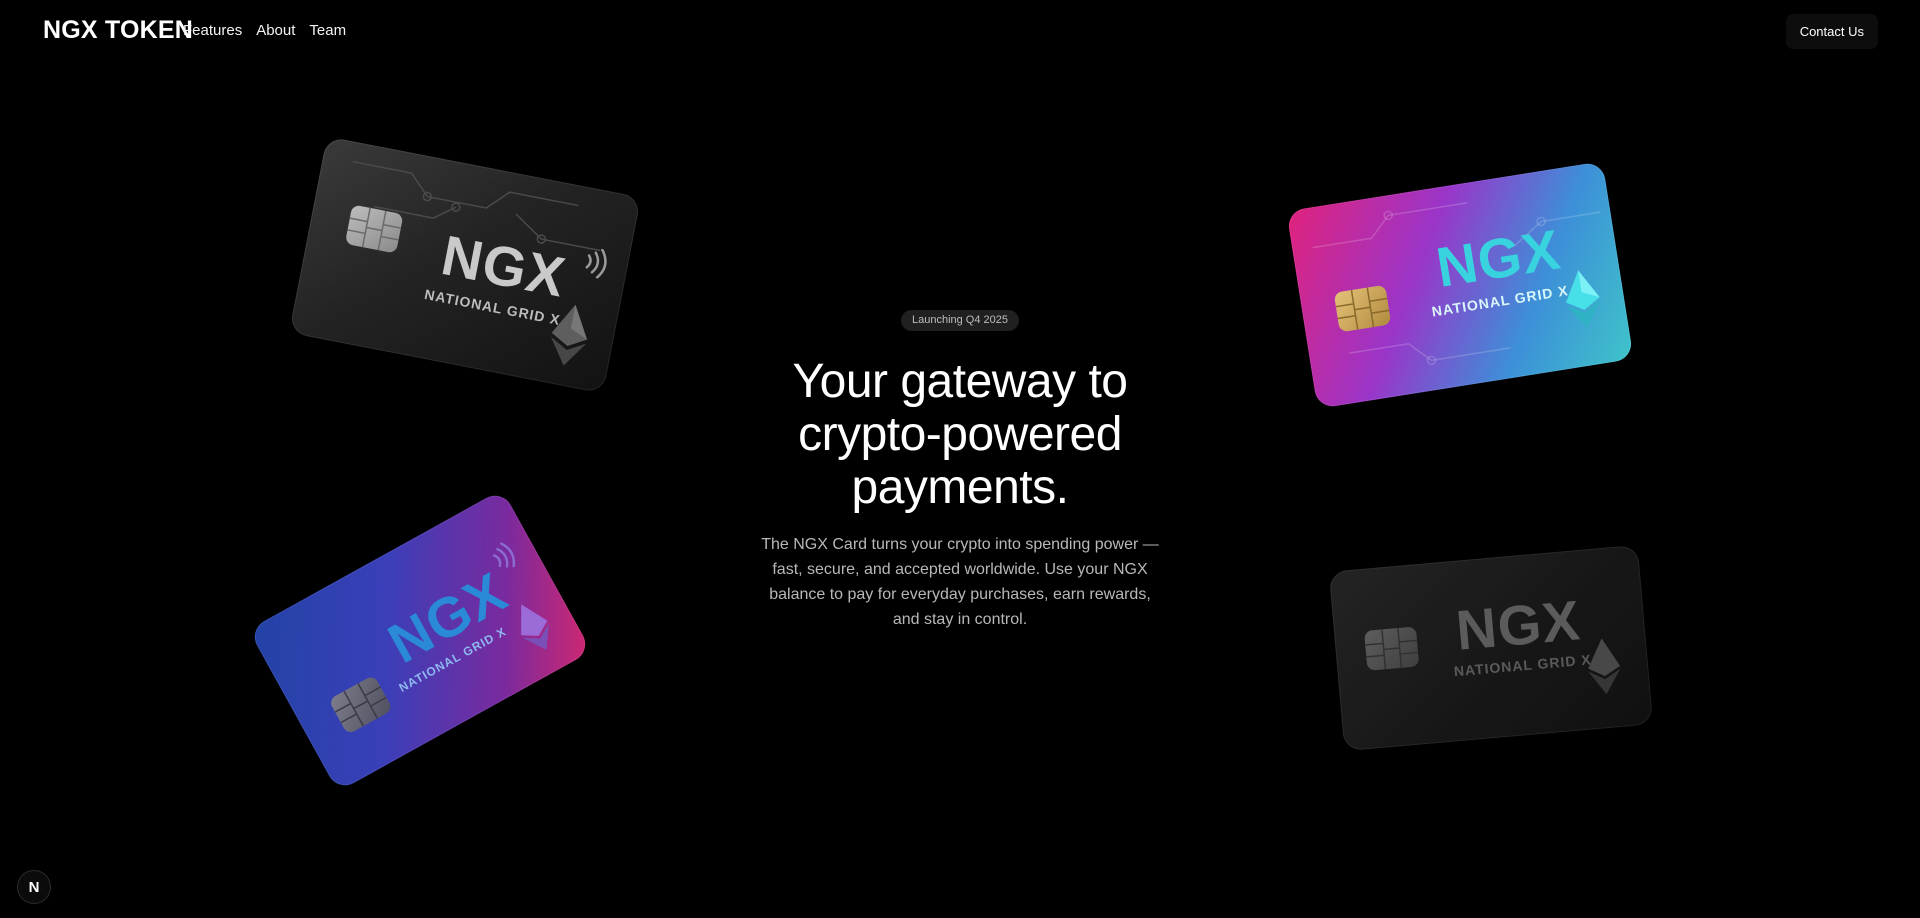 The height and width of the screenshot is (918, 1920). I want to click on nav-link-about: About, so click(275, 30).